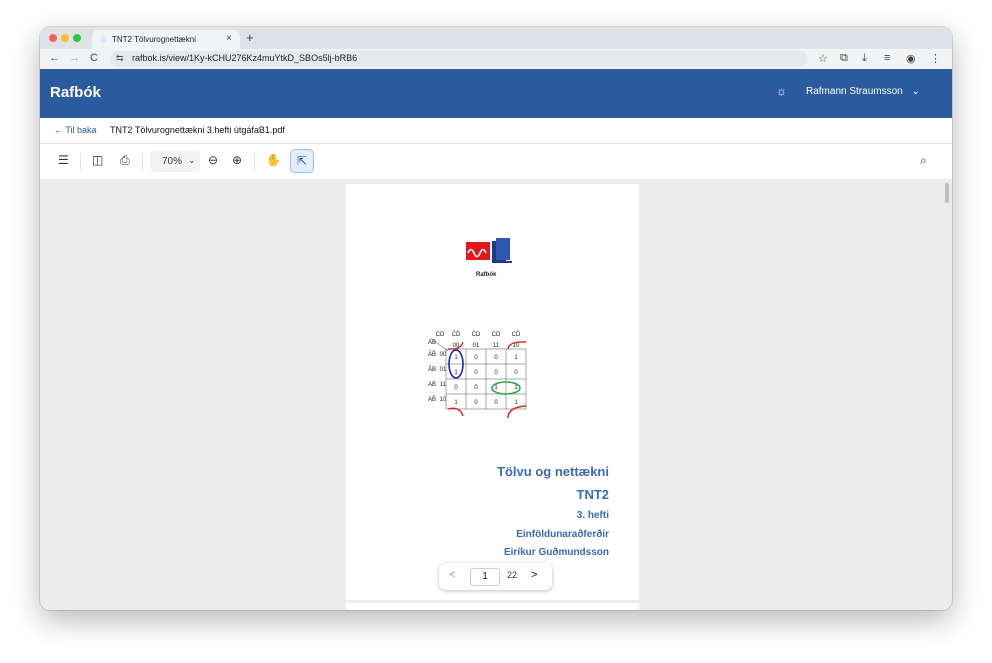 The width and height of the screenshot is (992, 663). What do you see at coordinates (443, 385) in the screenshot?
I see `kmap-row-code: 11` at bounding box center [443, 385].